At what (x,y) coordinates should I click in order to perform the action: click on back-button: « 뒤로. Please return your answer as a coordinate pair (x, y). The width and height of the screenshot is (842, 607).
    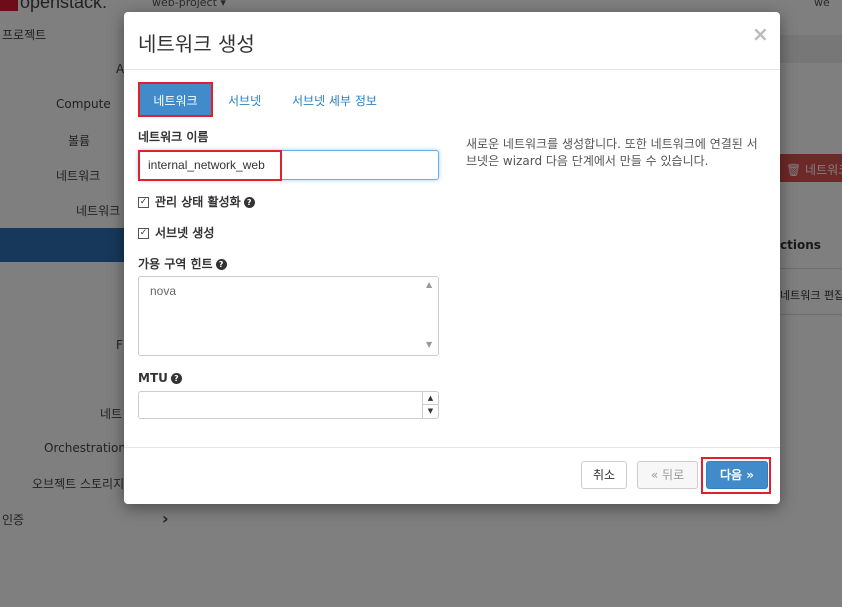
    Looking at the image, I should click on (667, 475).